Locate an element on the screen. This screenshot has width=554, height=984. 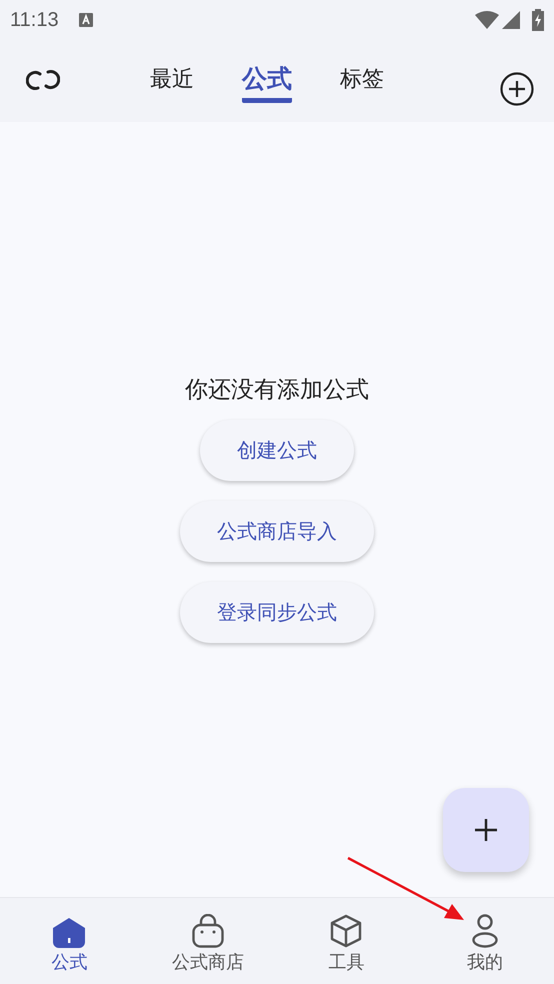
signal-icon is located at coordinates (511, 20).